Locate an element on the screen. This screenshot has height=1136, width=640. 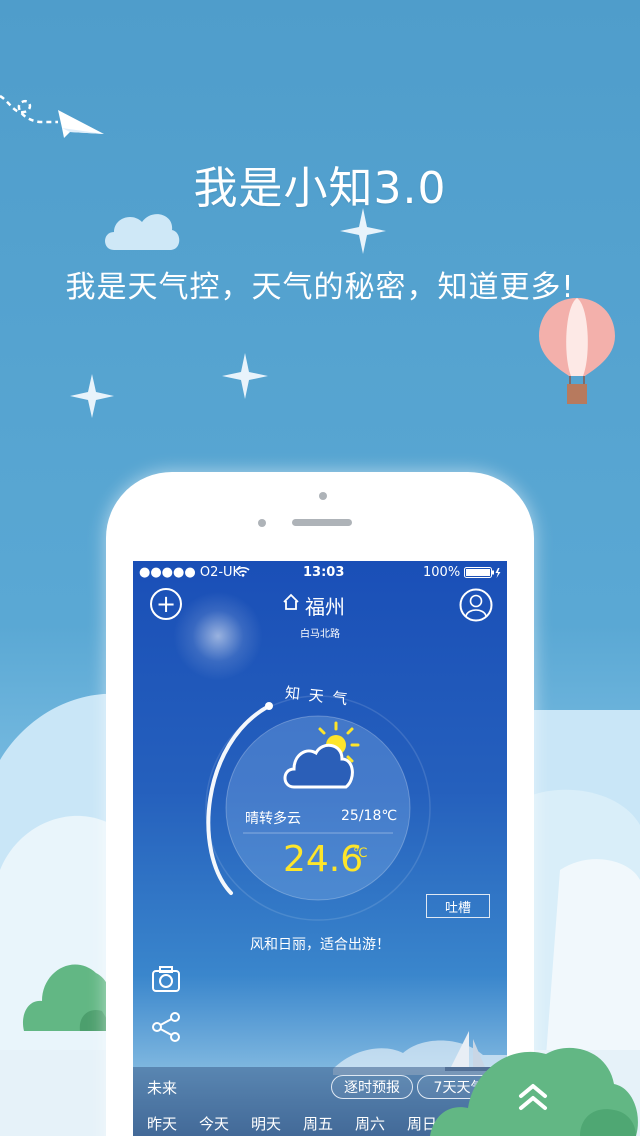
paper-plane-icon is located at coordinates (52, 116).